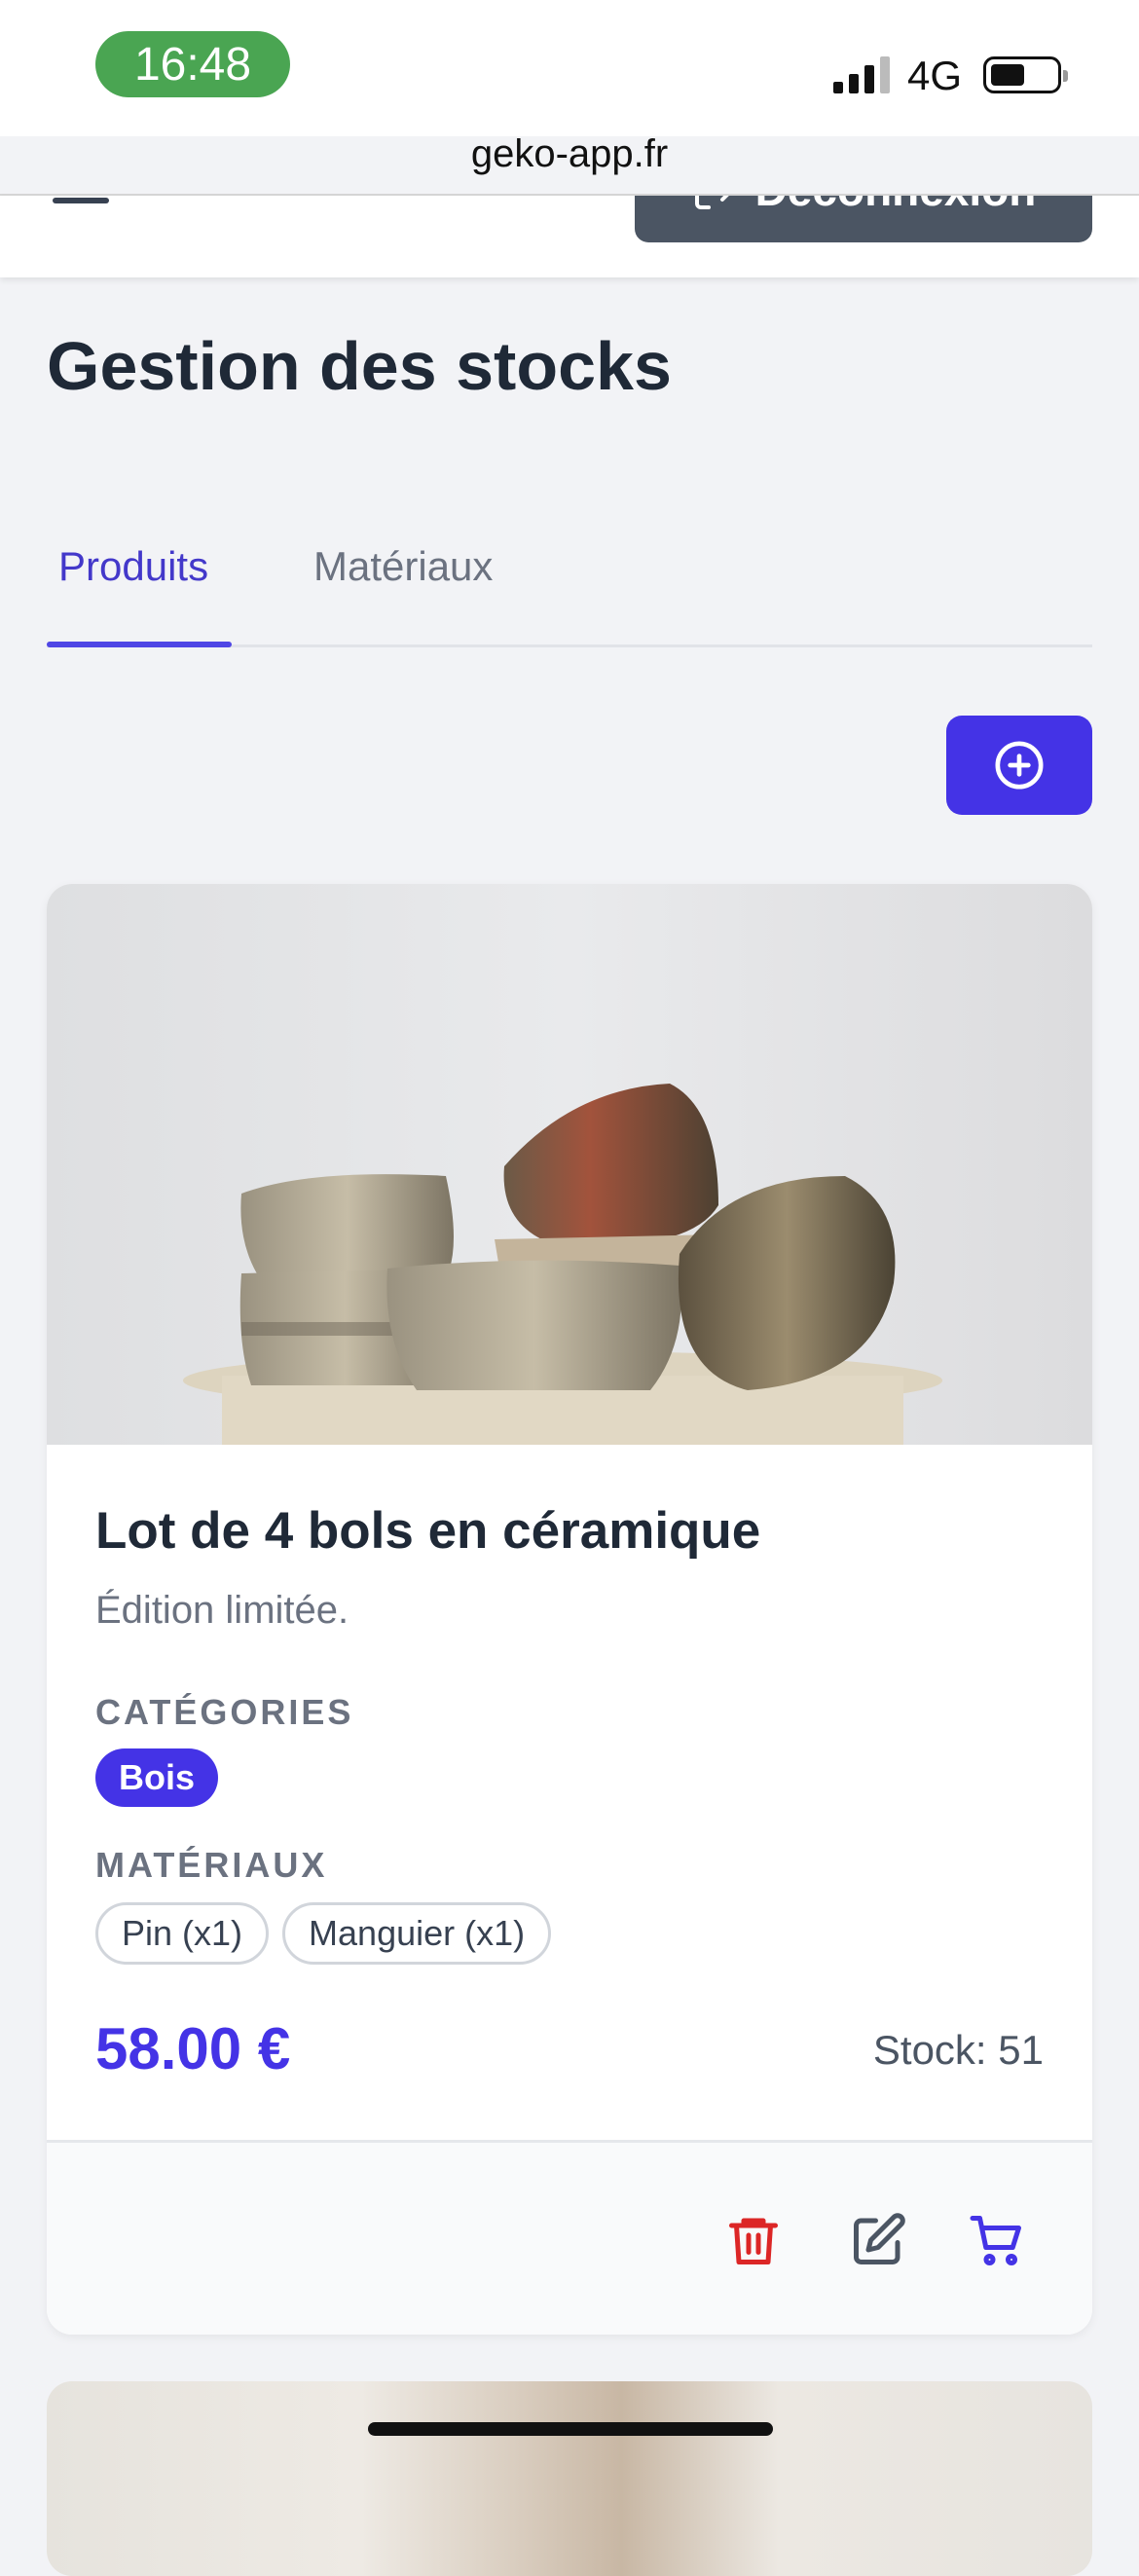  What do you see at coordinates (193, 2048) in the screenshot?
I see `product-price: 58.00 €` at bounding box center [193, 2048].